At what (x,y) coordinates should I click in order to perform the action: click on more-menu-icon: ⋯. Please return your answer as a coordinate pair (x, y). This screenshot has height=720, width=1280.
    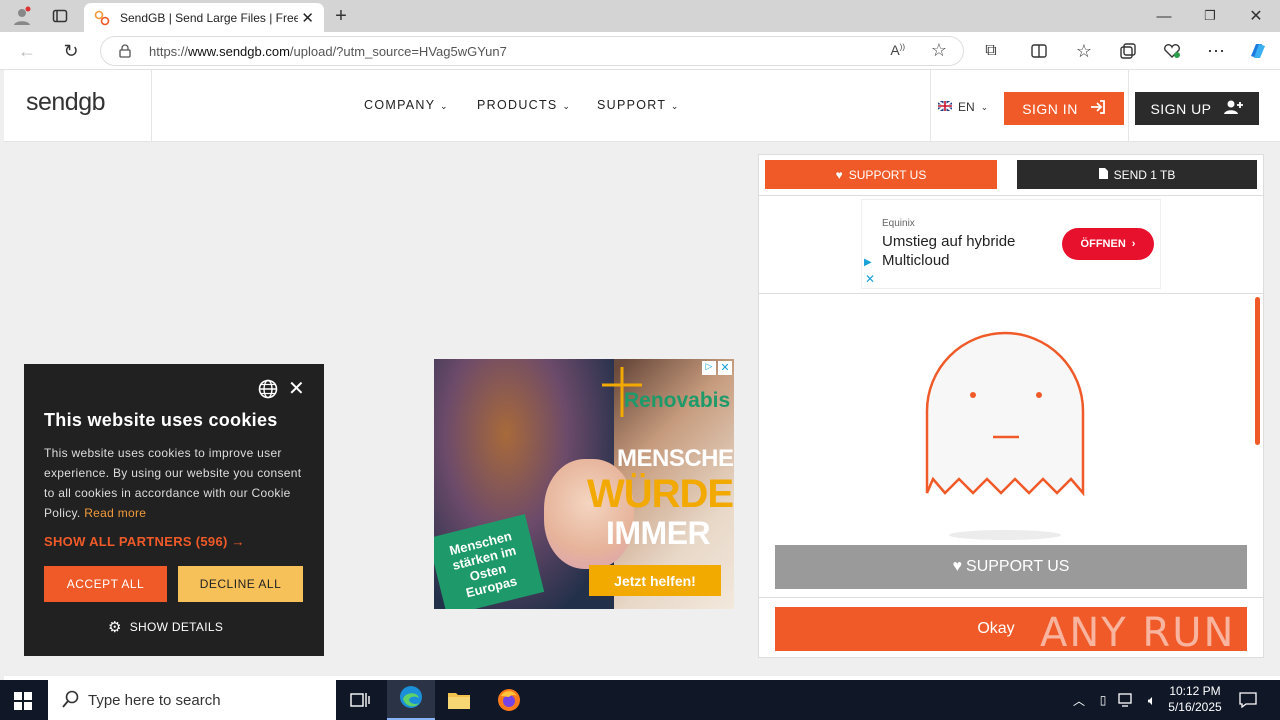
    Looking at the image, I should click on (1216, 51).